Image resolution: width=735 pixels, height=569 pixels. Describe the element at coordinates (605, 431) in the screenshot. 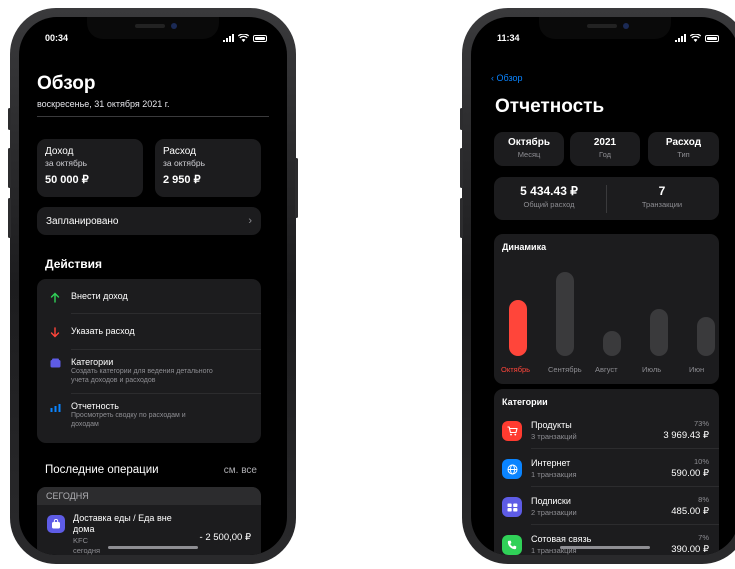

I see `category-row-groceries: Продукты 3 транзакций 73% 3 969.43 ₽` at that location.